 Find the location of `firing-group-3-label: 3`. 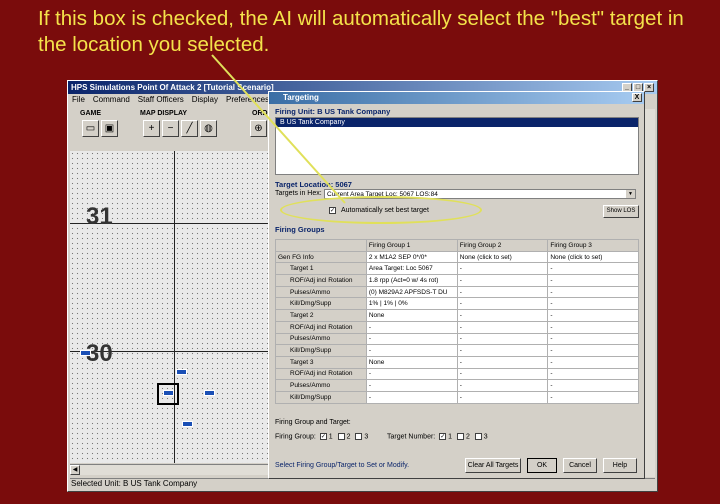

firing-group-3-label: 3 is located at coordinates (366, 437).